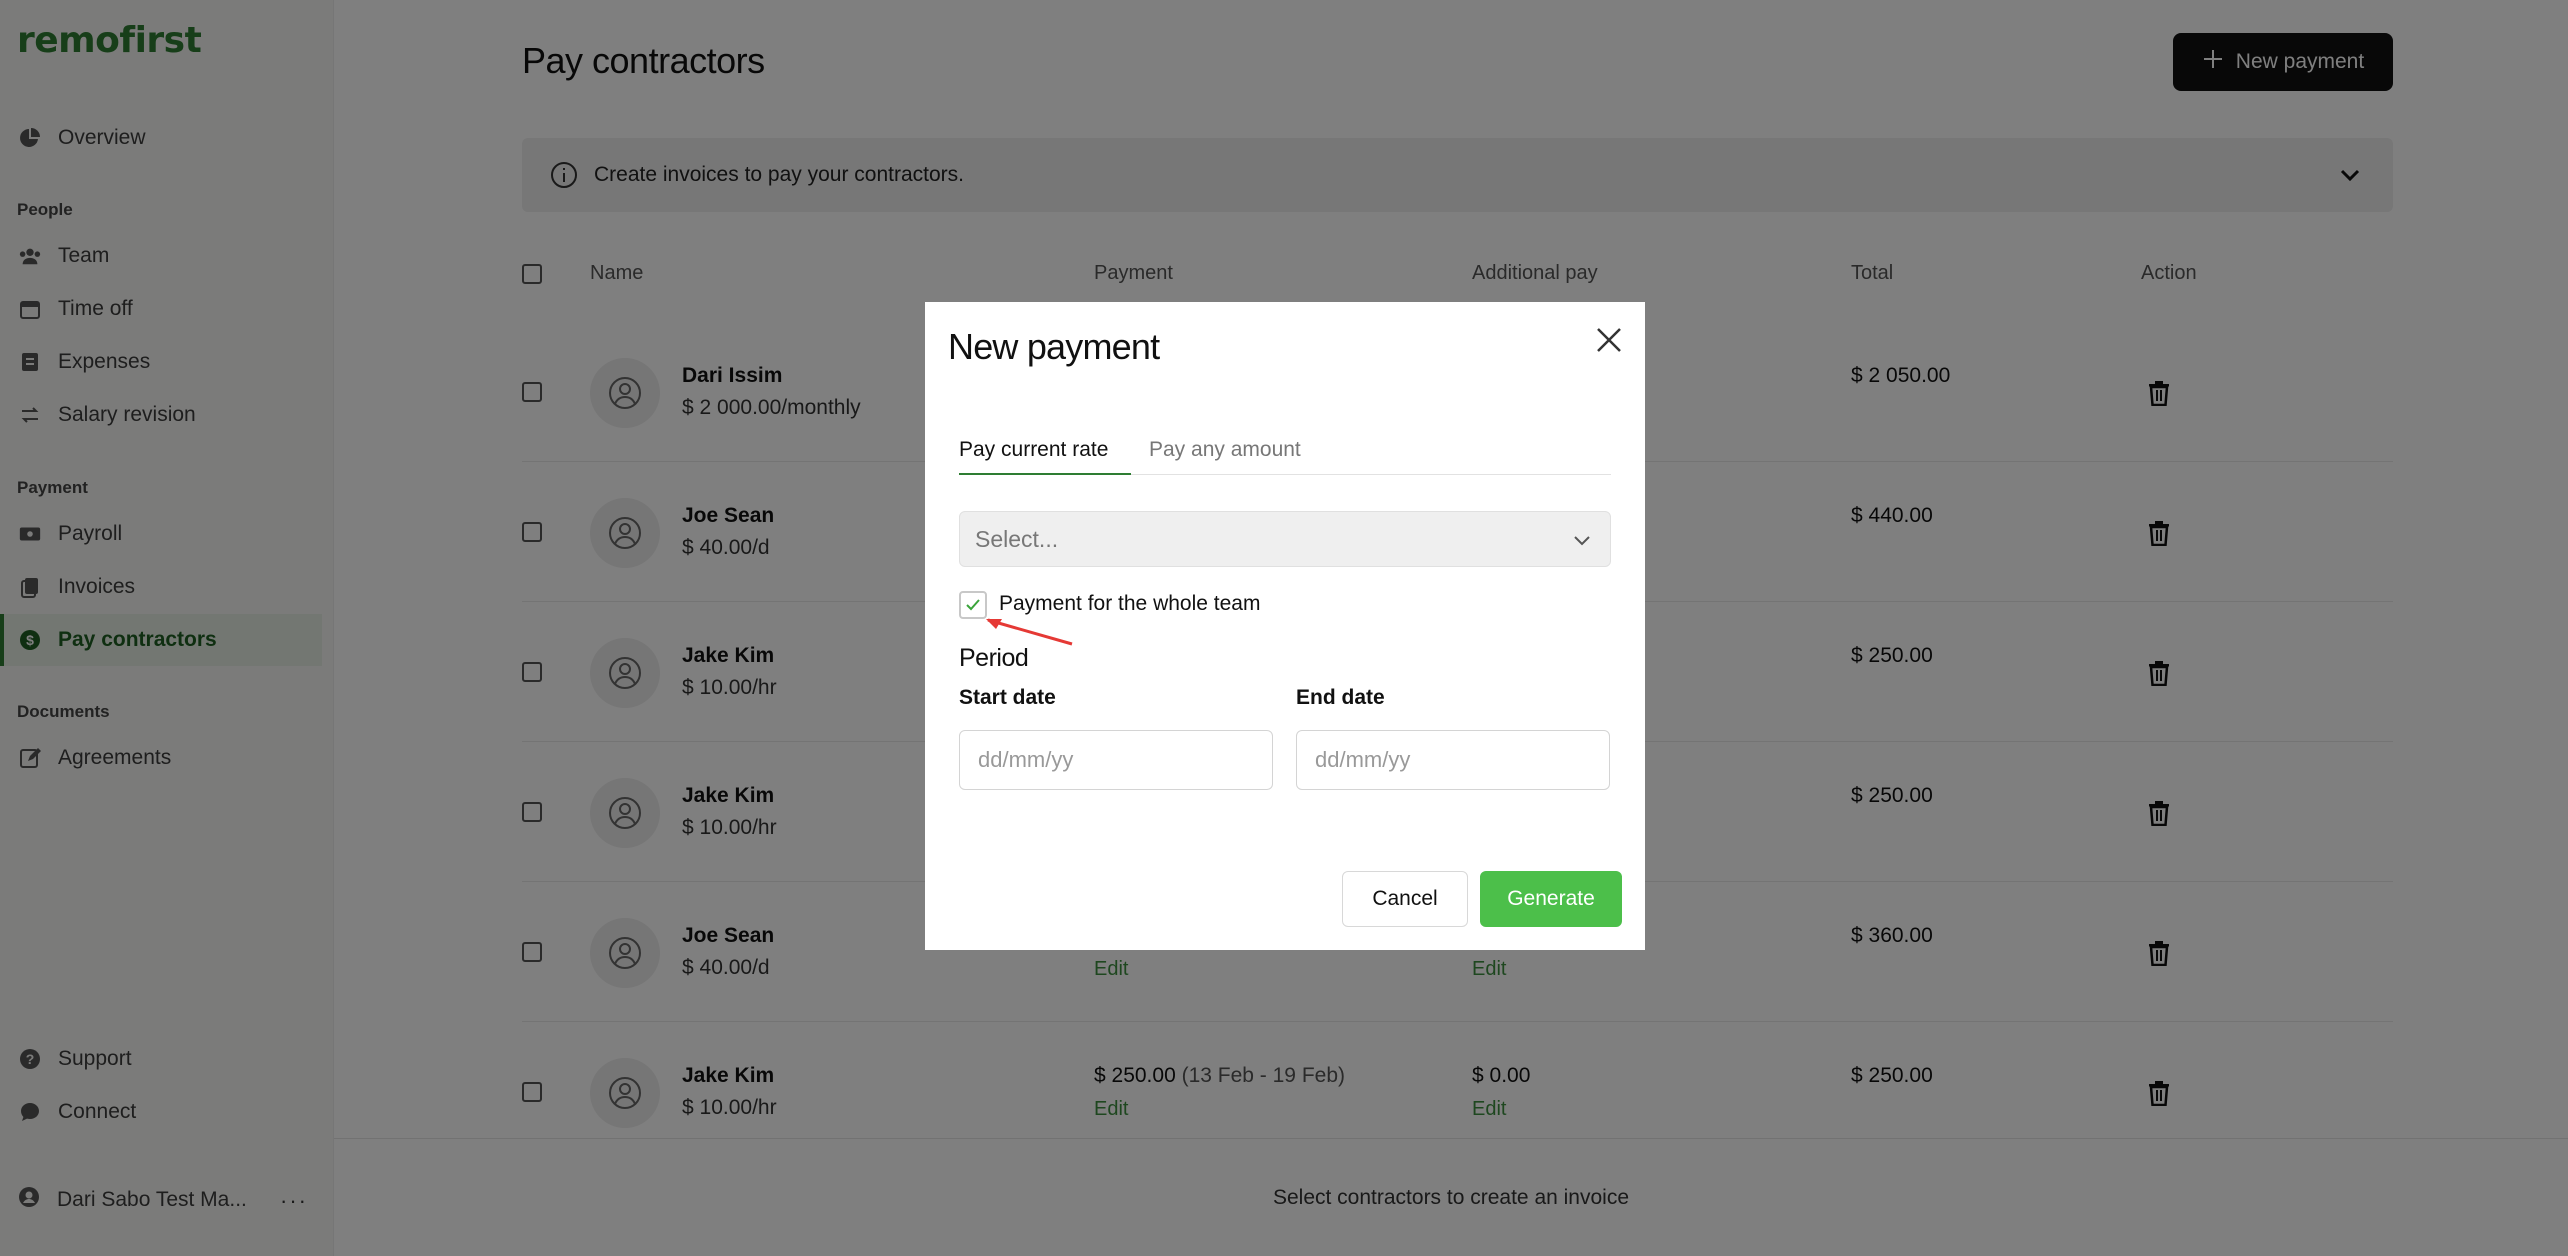 This screenshot has width=2568, height=1256. Describe the element at coordinates (1340, 697) in the screenshot. I see `end-date-label: End date` at that location.